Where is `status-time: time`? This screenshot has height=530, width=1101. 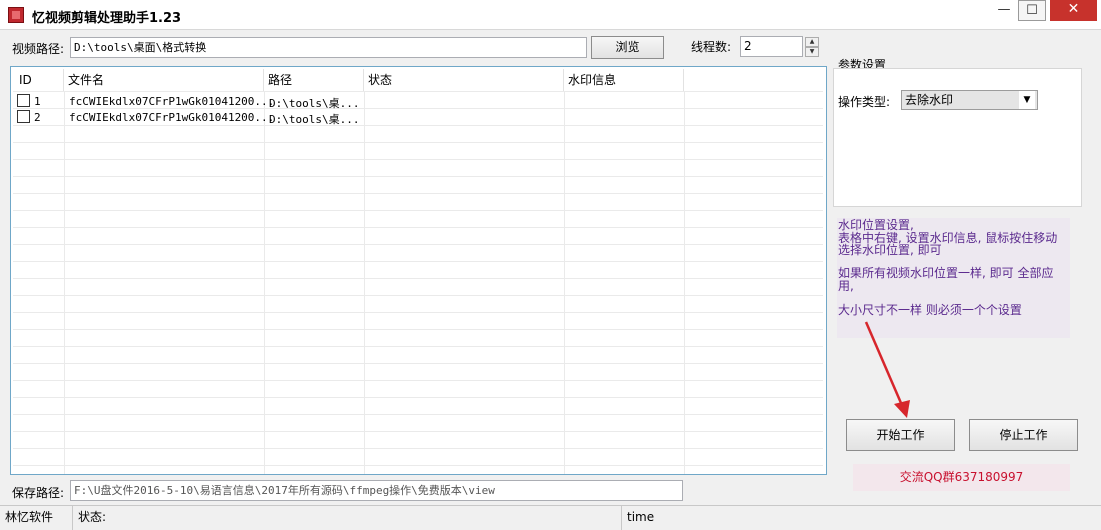 status-time: time is located at coordinates (641, 517).